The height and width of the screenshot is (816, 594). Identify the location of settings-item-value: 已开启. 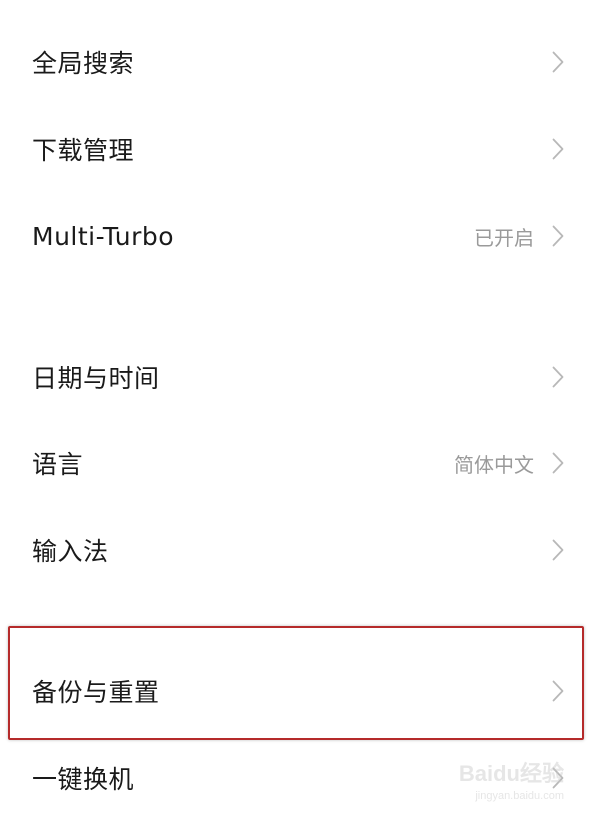
(504, 237).